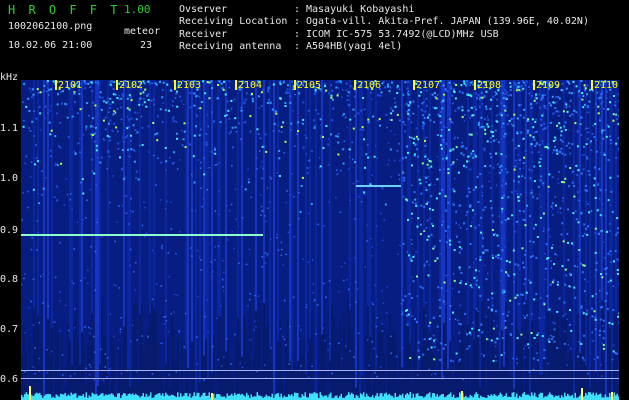  I want to click on app-version: 1.00, so click(137, 9).